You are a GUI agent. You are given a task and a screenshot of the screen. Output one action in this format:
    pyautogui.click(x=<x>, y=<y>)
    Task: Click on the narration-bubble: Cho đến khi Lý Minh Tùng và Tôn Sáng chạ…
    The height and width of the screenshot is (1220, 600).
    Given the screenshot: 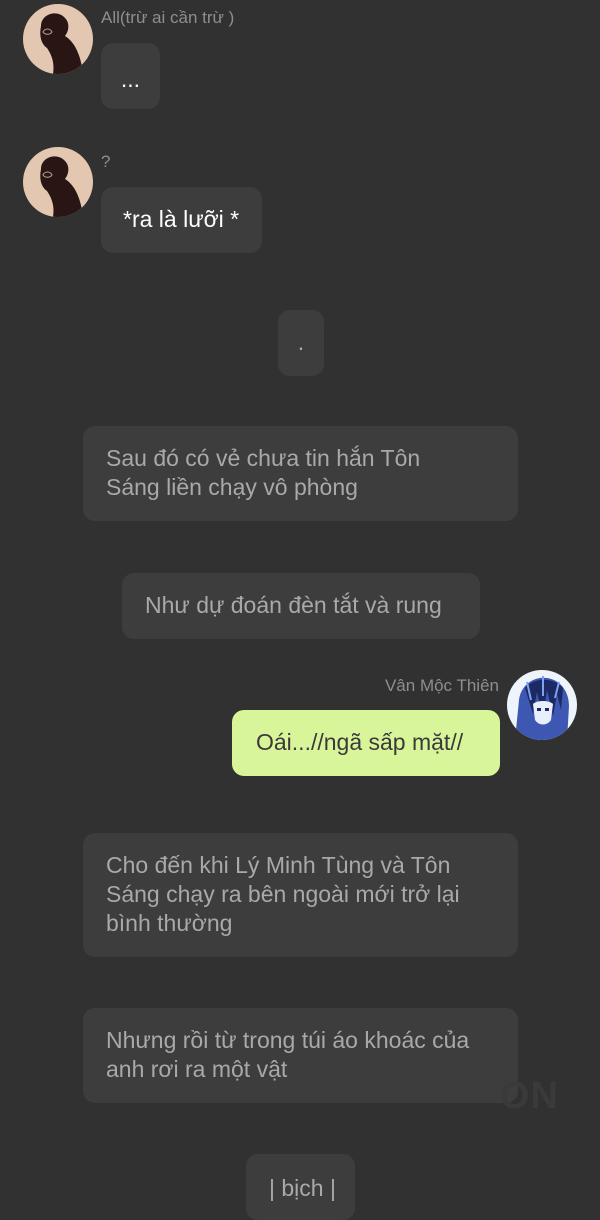 What is the action you would take?
    pyautogui.click(x=300, y=895)
    